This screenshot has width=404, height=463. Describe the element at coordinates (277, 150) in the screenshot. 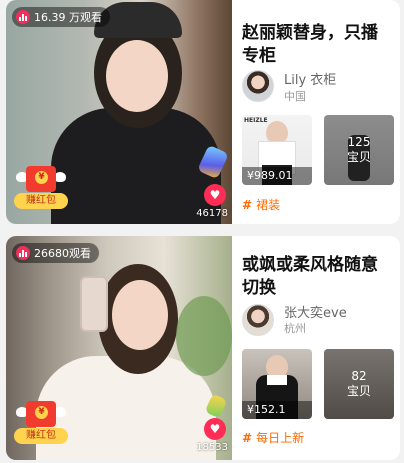

I see `product-thumbnail: HEIZLE ¥989.01` at that location.